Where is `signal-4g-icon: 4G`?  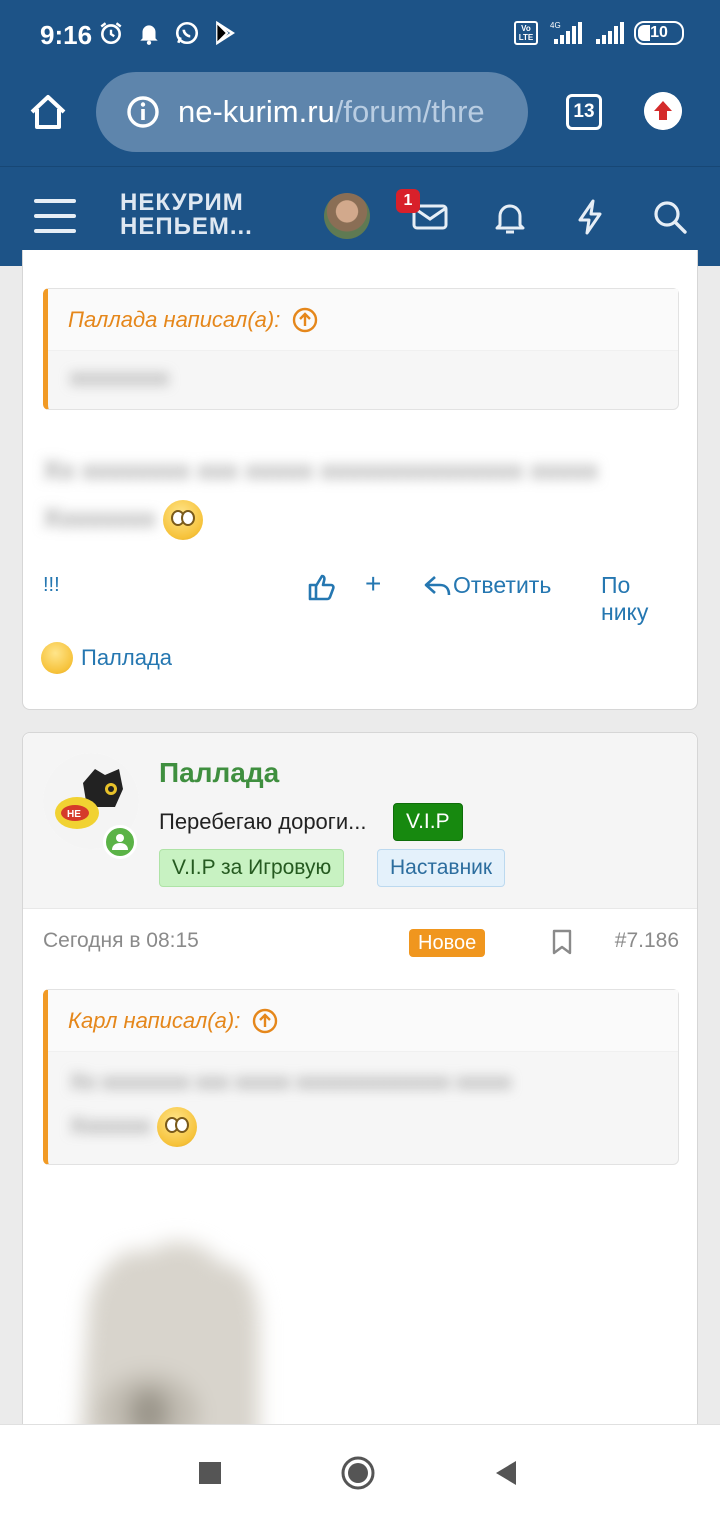 signal-4g-icon: 4G is located at coordinates (566, 32).